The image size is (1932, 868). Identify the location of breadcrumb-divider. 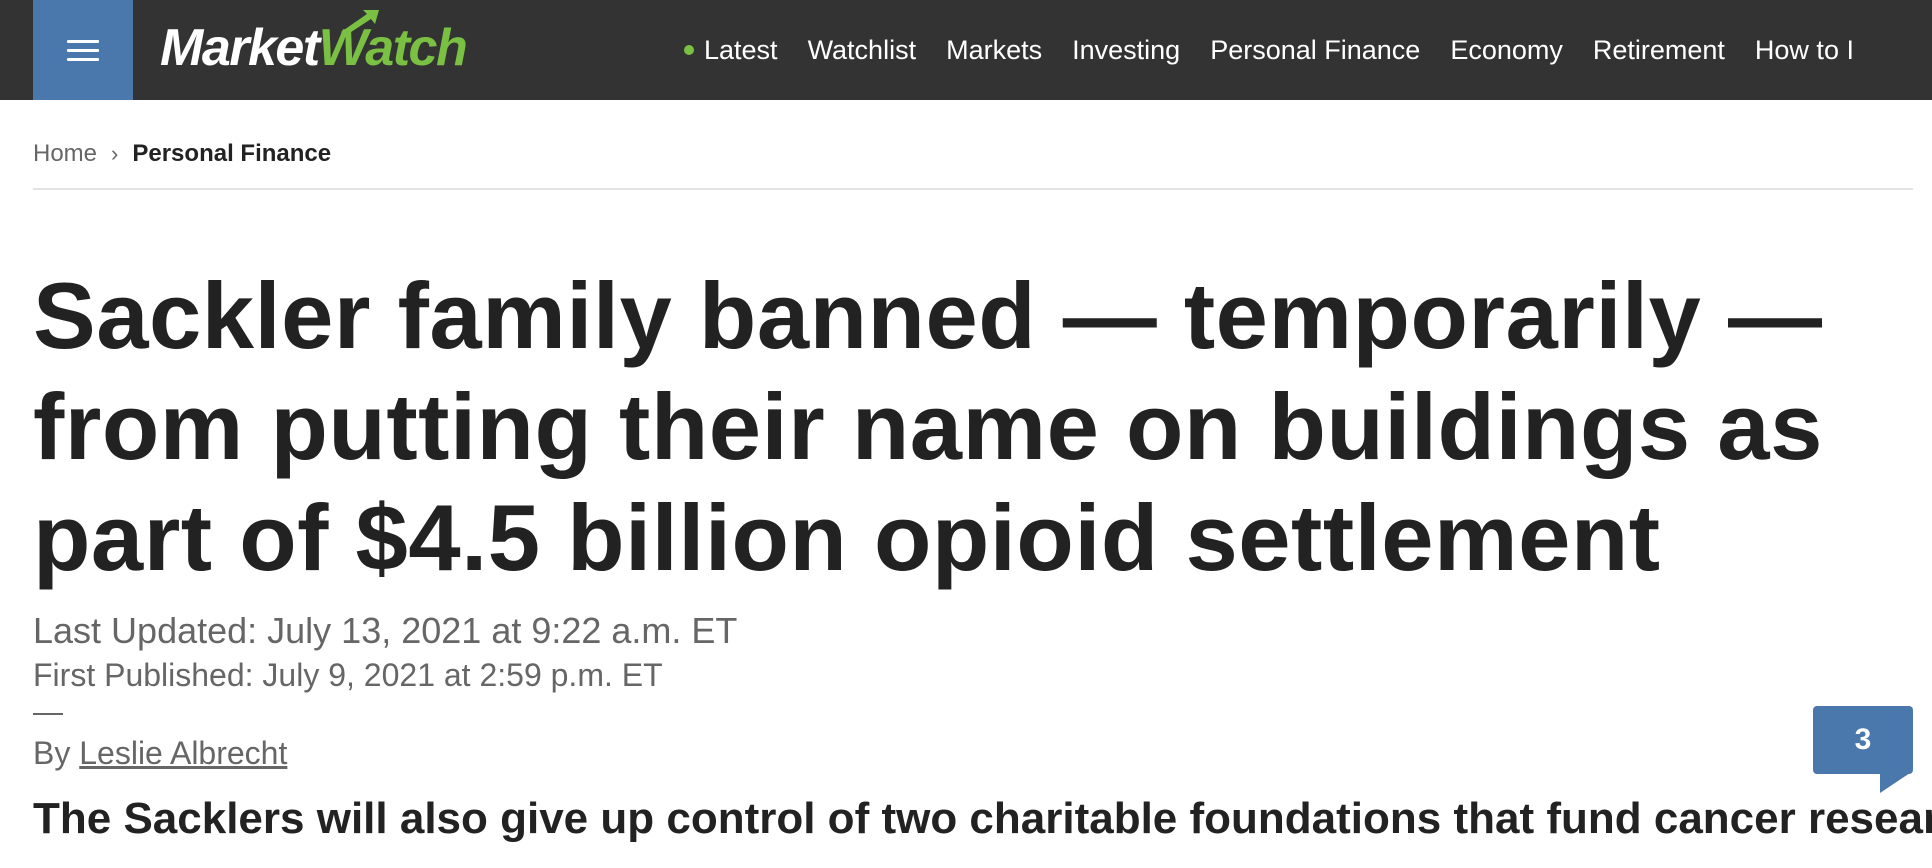
(973, 189).